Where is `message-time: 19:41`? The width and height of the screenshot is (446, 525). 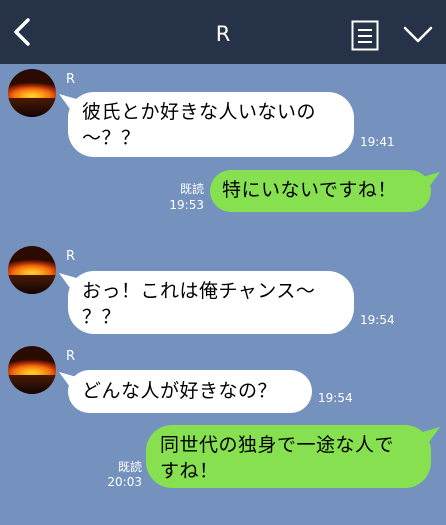
message-time: 19:41 is located at coordinates (377, 142).